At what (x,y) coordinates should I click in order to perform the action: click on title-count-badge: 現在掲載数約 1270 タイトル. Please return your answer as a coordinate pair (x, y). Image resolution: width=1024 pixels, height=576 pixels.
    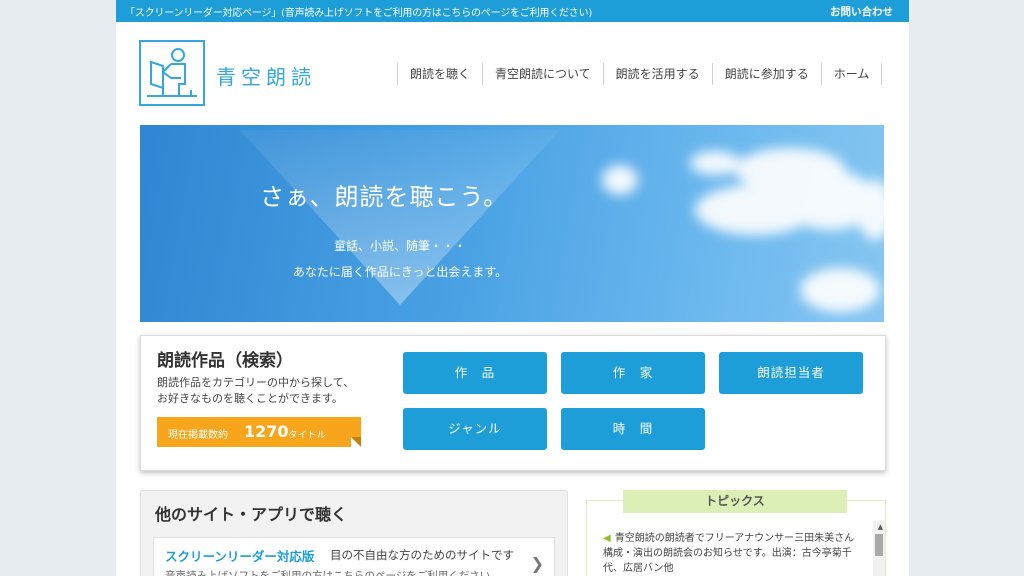
    Looking at the image, I should click on (259, 432).